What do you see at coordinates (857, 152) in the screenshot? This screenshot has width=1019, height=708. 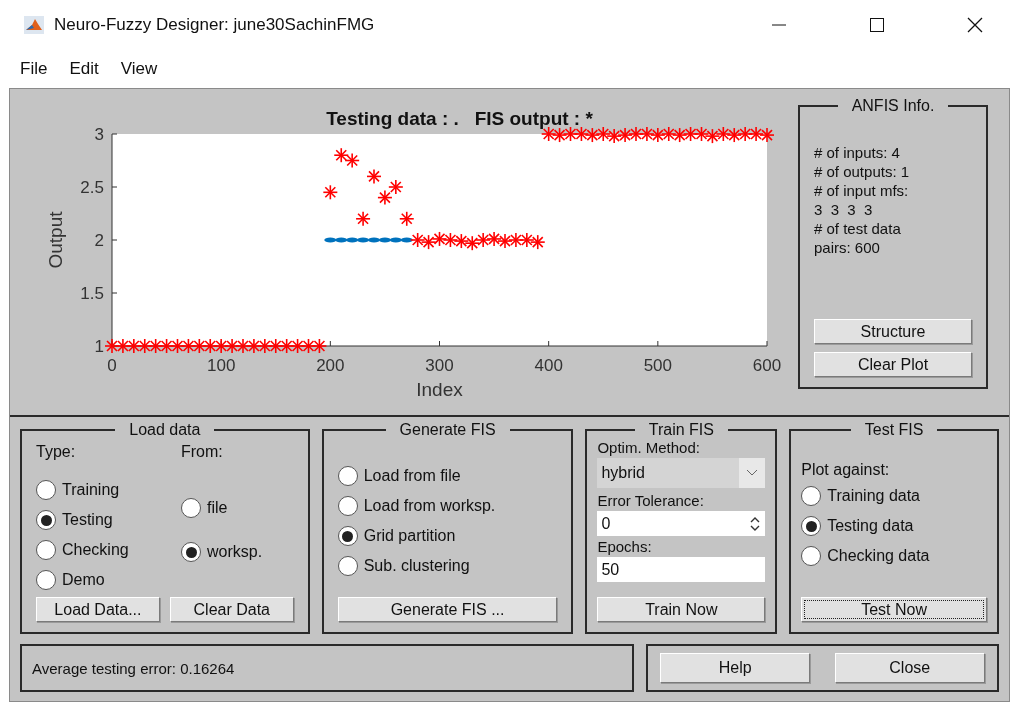 I see `info-text: # of inputs: 4` at bounding box center [857, 152].